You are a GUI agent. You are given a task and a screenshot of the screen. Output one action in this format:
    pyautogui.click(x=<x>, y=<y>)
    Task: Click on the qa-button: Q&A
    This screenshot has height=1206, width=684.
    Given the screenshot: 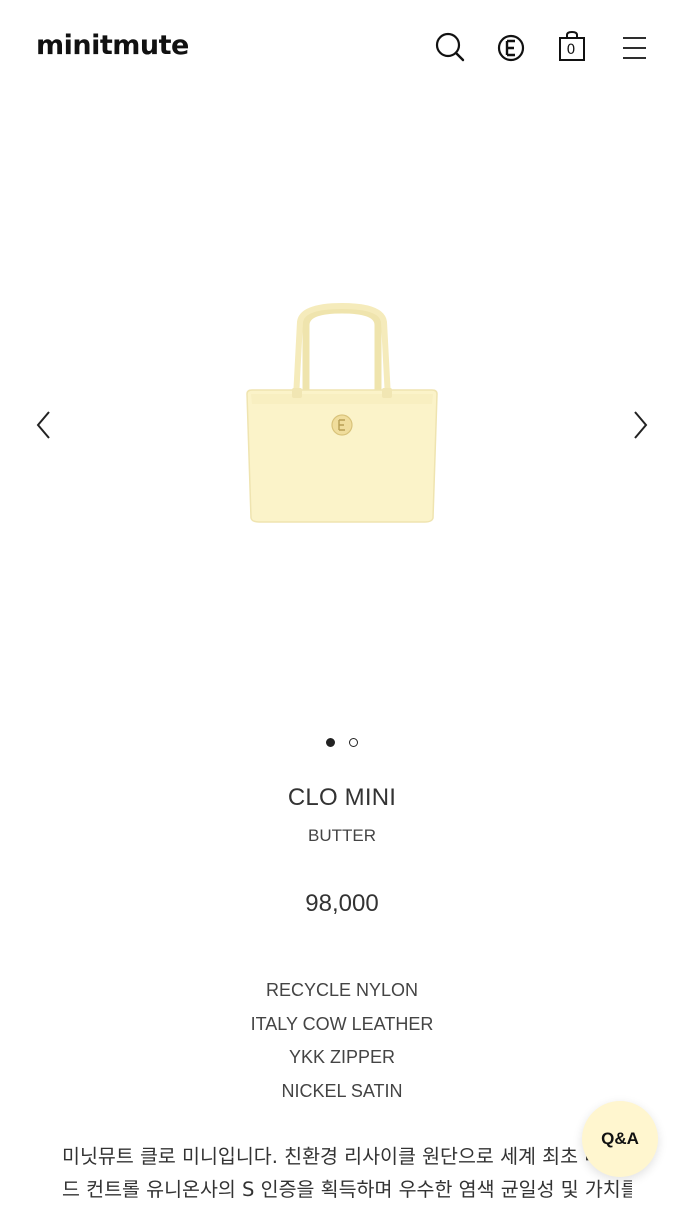 What is the action you would take?
    pyautogui.click(x=620, y=1139)
    